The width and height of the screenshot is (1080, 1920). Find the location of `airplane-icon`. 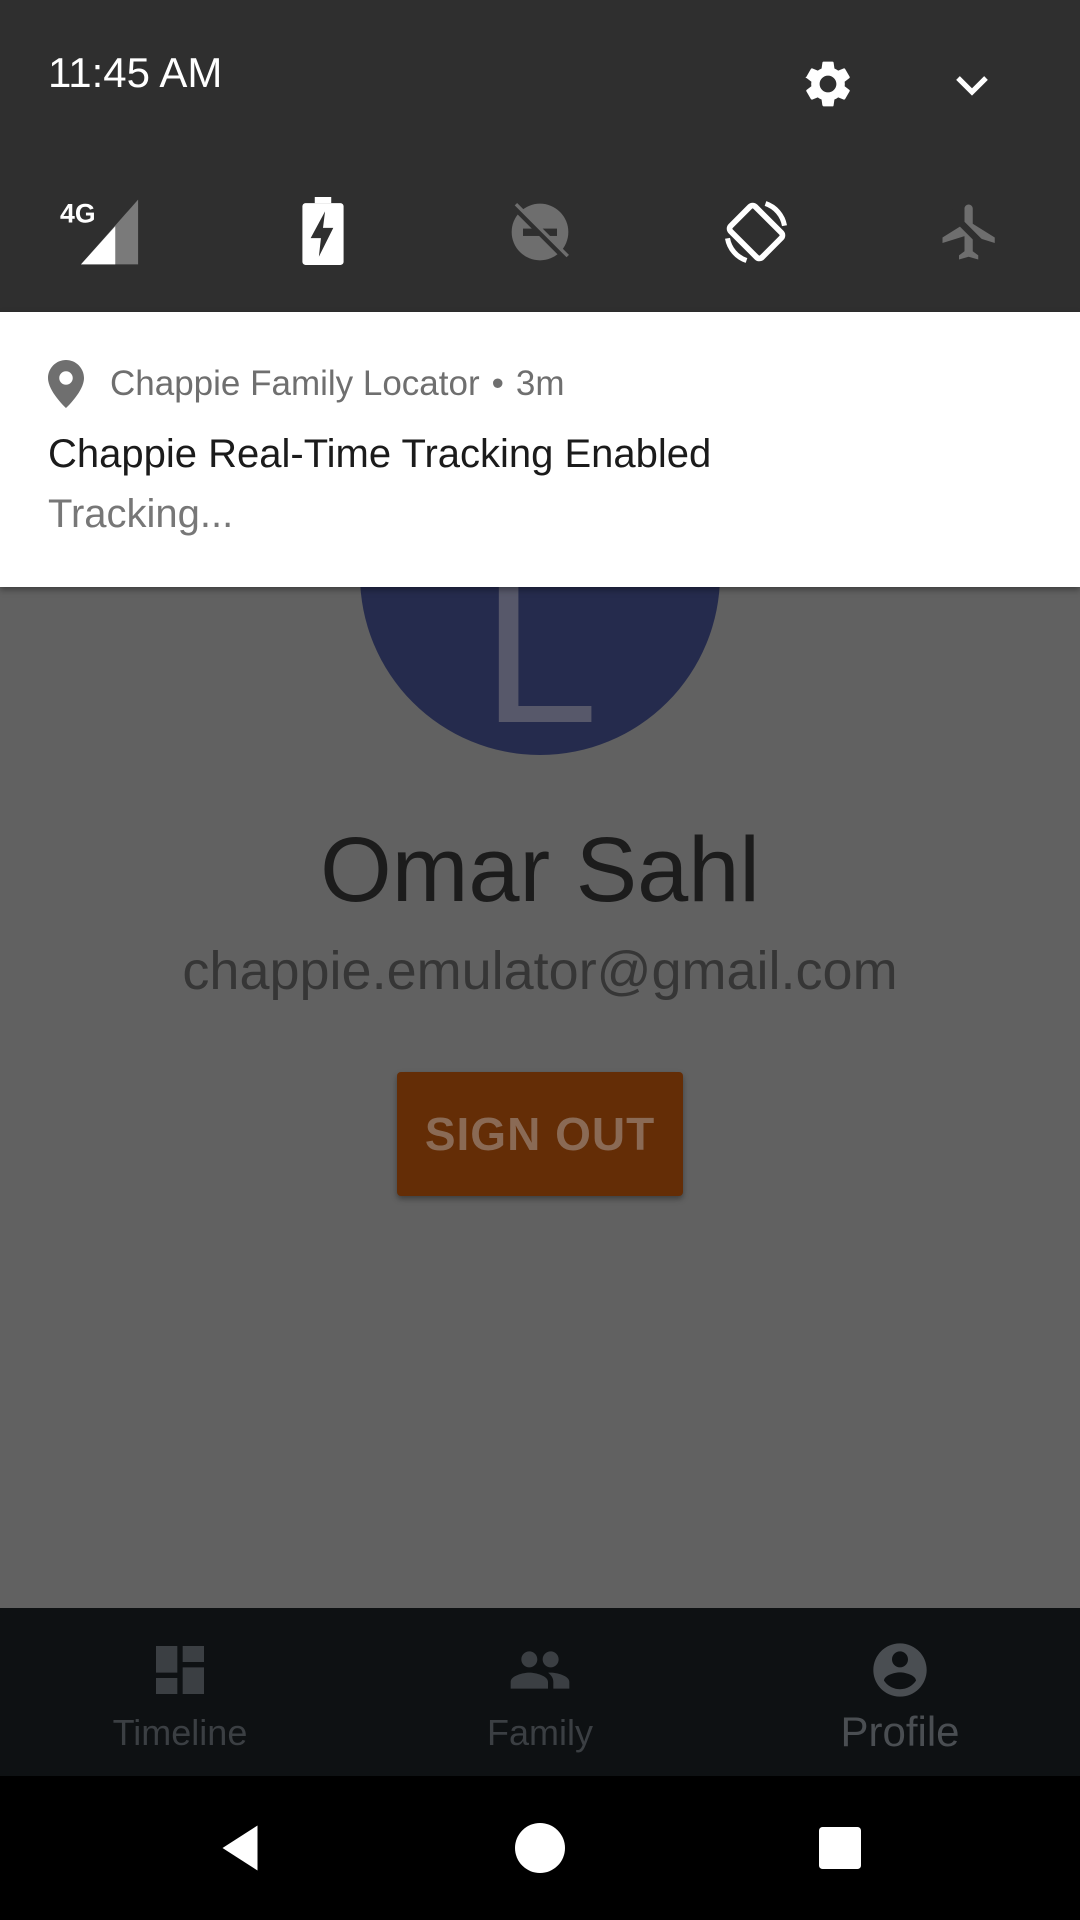

airplane-icon is located at coordinates (970, 232).